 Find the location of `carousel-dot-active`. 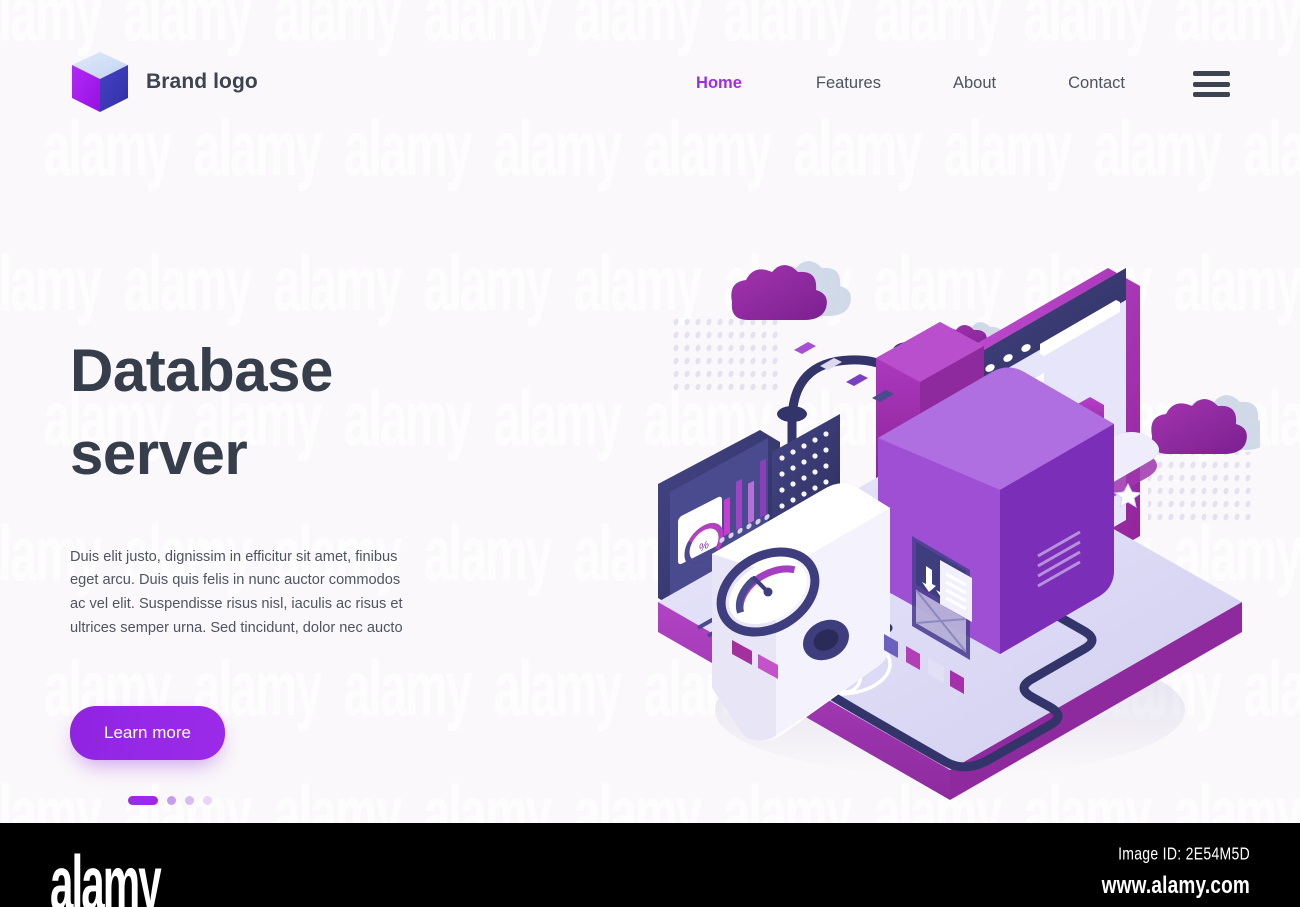

carousel-dot-active is located at coordinates (143, 801).